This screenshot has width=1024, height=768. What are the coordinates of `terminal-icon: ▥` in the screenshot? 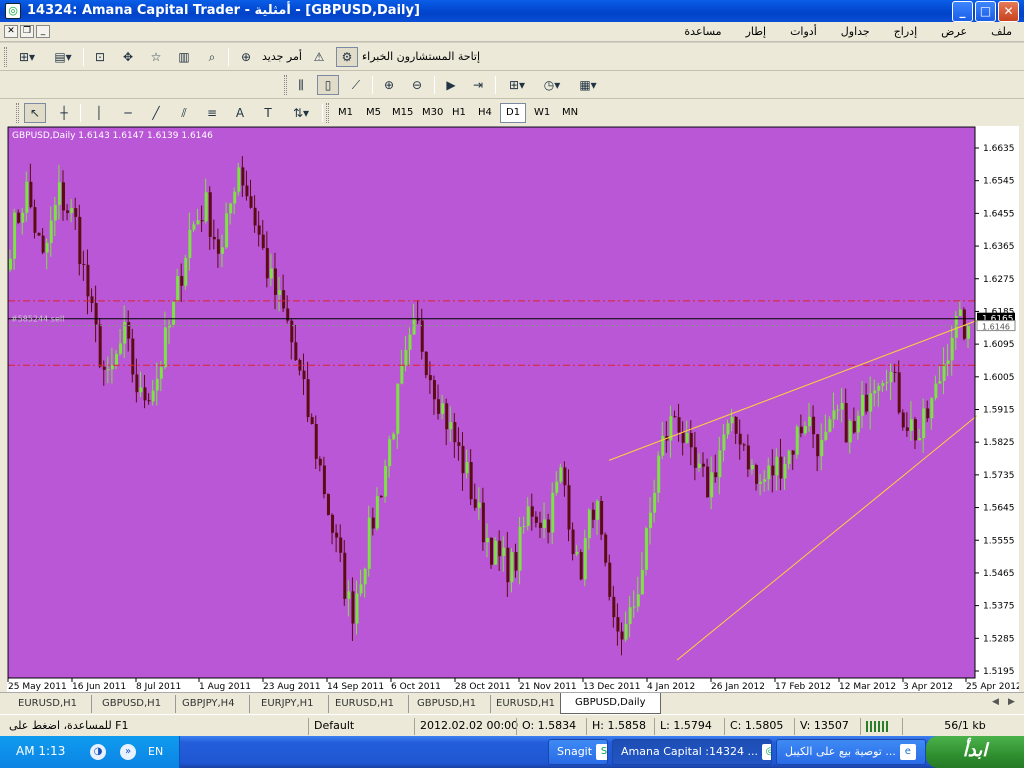 It's located at (184, 57).